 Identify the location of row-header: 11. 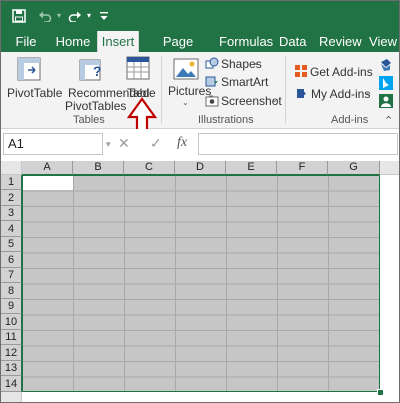
(11, 337).